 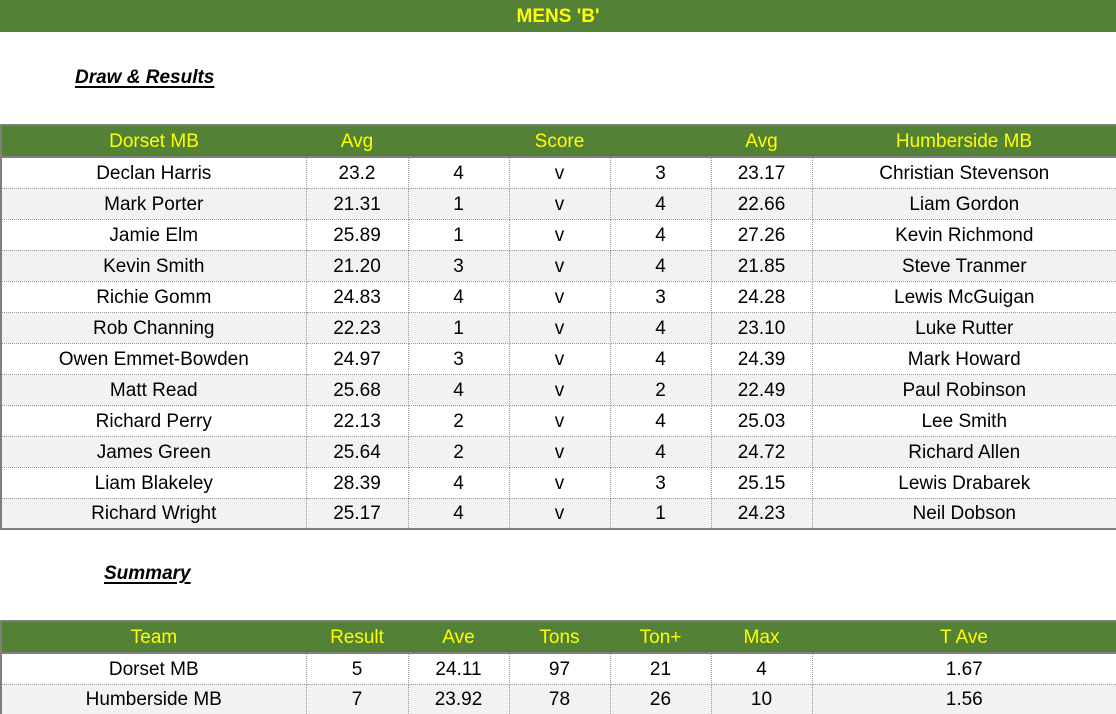 I want to click on table-row: Richard Perry 22.13 2 v 4 25.03 Lee Smith, so click(x=558, y=421).